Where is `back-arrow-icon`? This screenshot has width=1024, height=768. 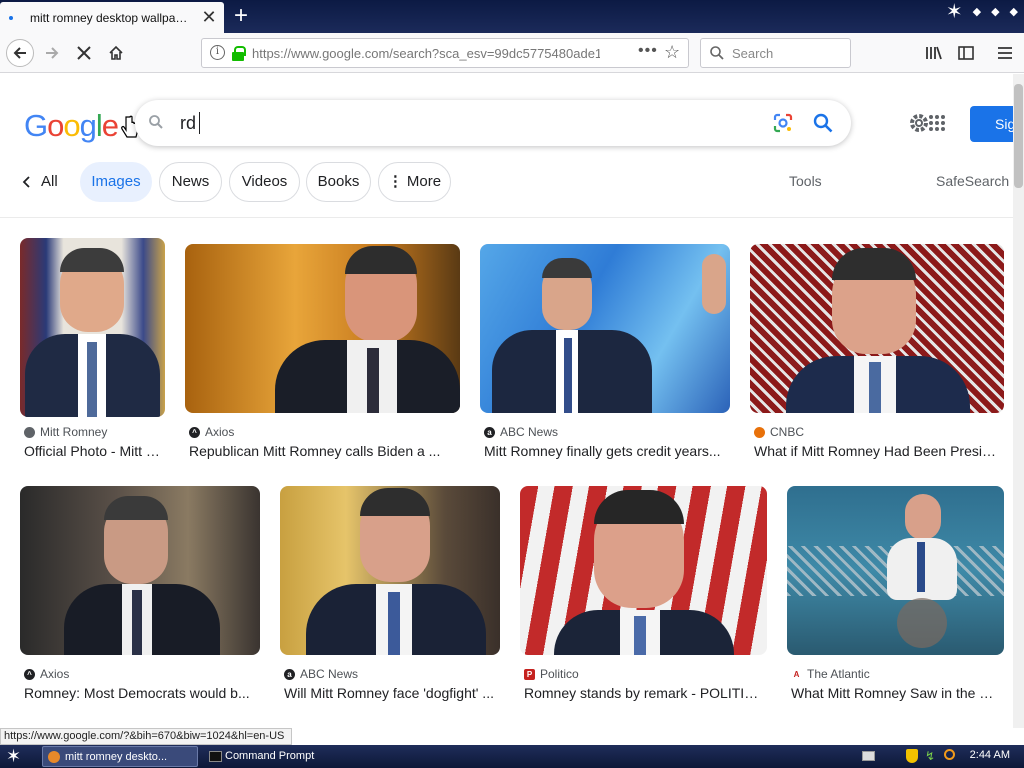
back-arrow-icon is located at coordinates (19, 53).